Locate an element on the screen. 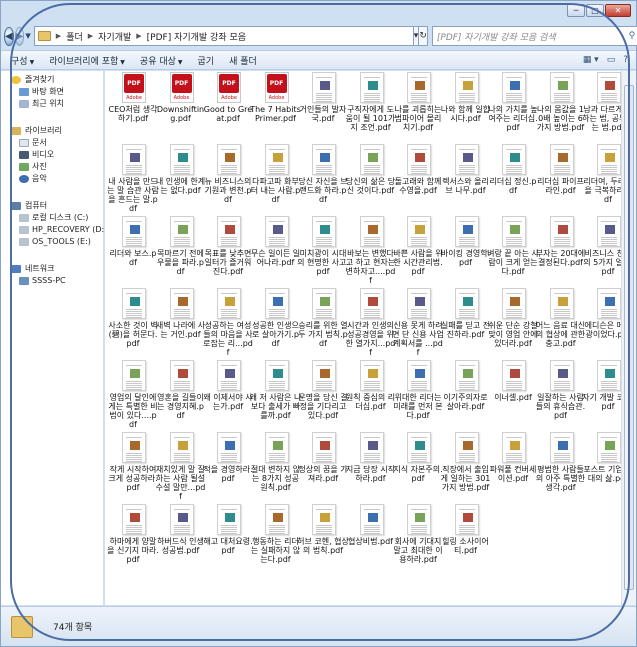 The image size is (637, 647). file-item: 해고 대처요령.pdf is located at coordinates (228, 540).